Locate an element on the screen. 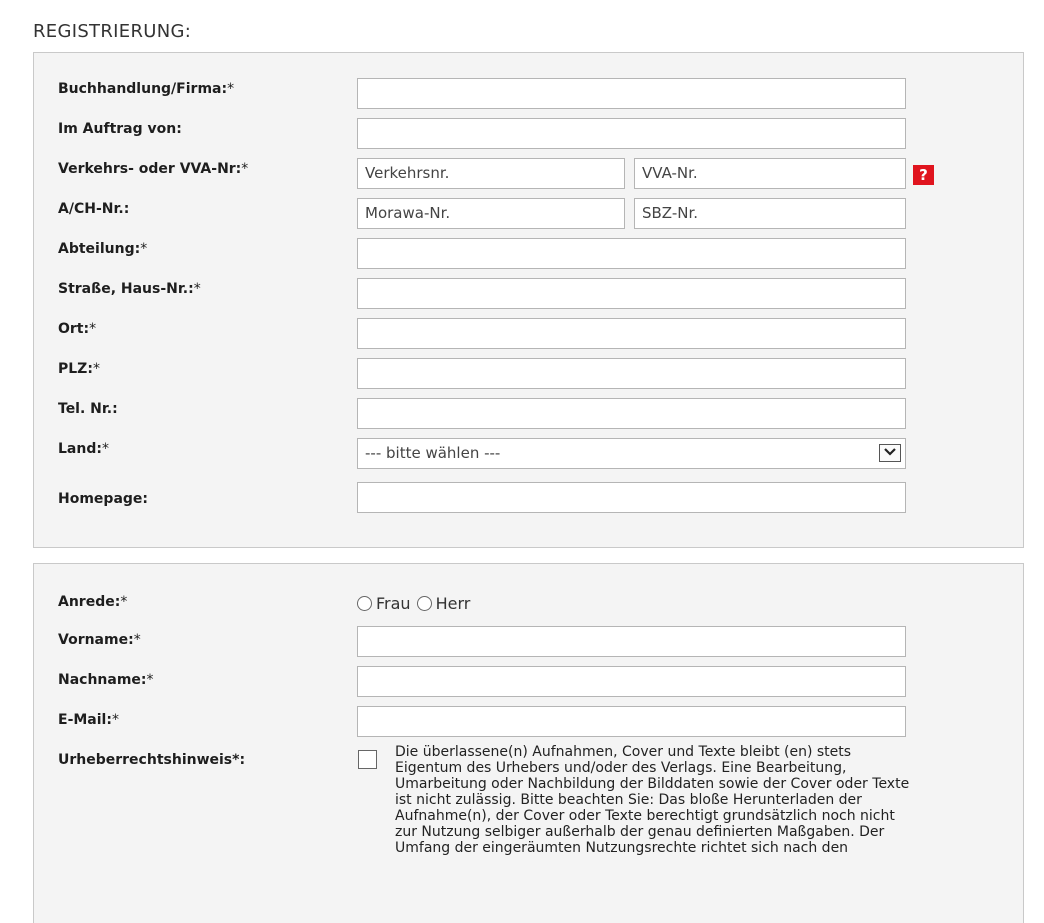 The width and height of the screenshot is (1044, 923). land-label-text: Land: is located at coordinates (80, 449).